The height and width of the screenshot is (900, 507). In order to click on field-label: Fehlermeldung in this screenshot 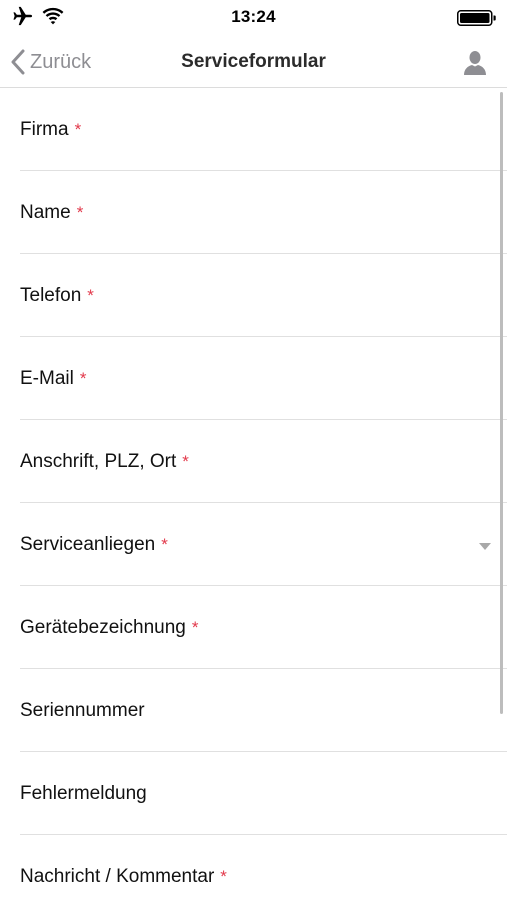, I will do `click(83, 793)`.